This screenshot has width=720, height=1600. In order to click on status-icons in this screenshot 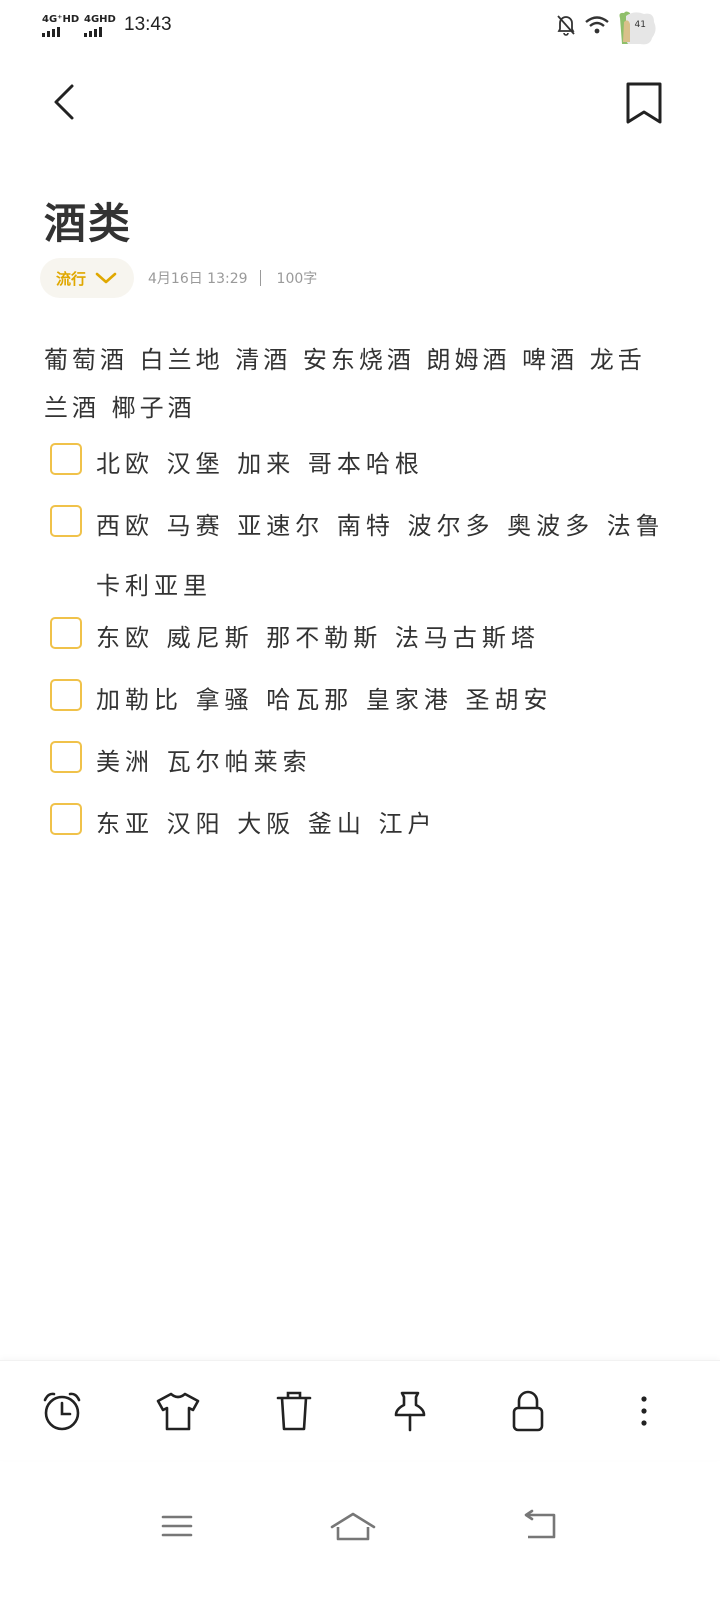, I will do `click(583, 25)`.